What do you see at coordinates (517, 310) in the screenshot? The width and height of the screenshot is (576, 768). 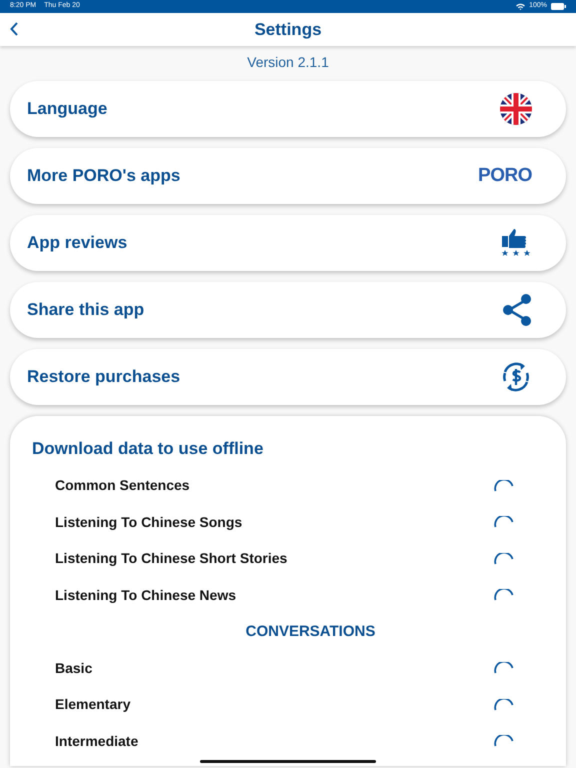 I see `share-icon` at bounding box center [517, 310].